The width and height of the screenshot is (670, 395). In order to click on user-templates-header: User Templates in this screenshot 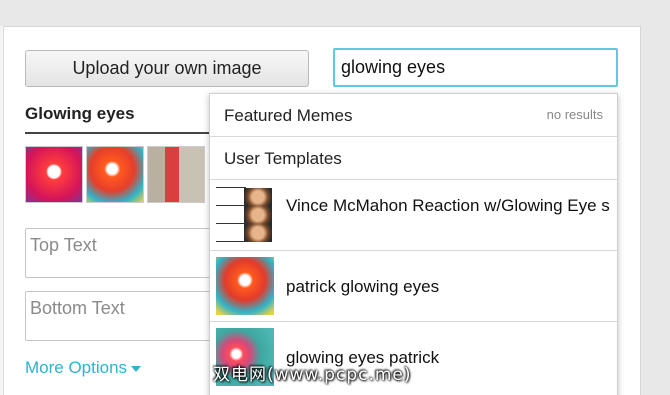, I will do `click(413, 158)`.